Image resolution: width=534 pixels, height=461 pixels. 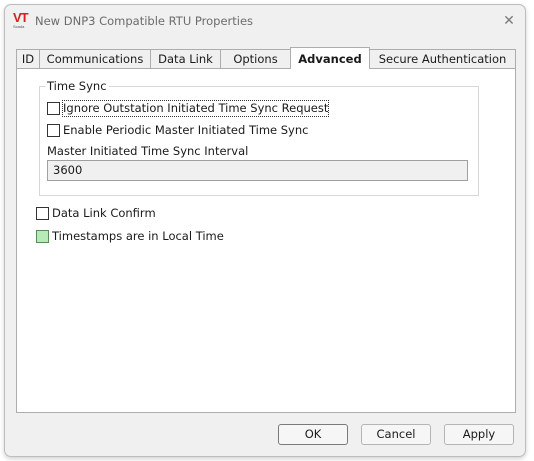 I want to click on cancel-button: Cancel, so click(x=396, y=434).